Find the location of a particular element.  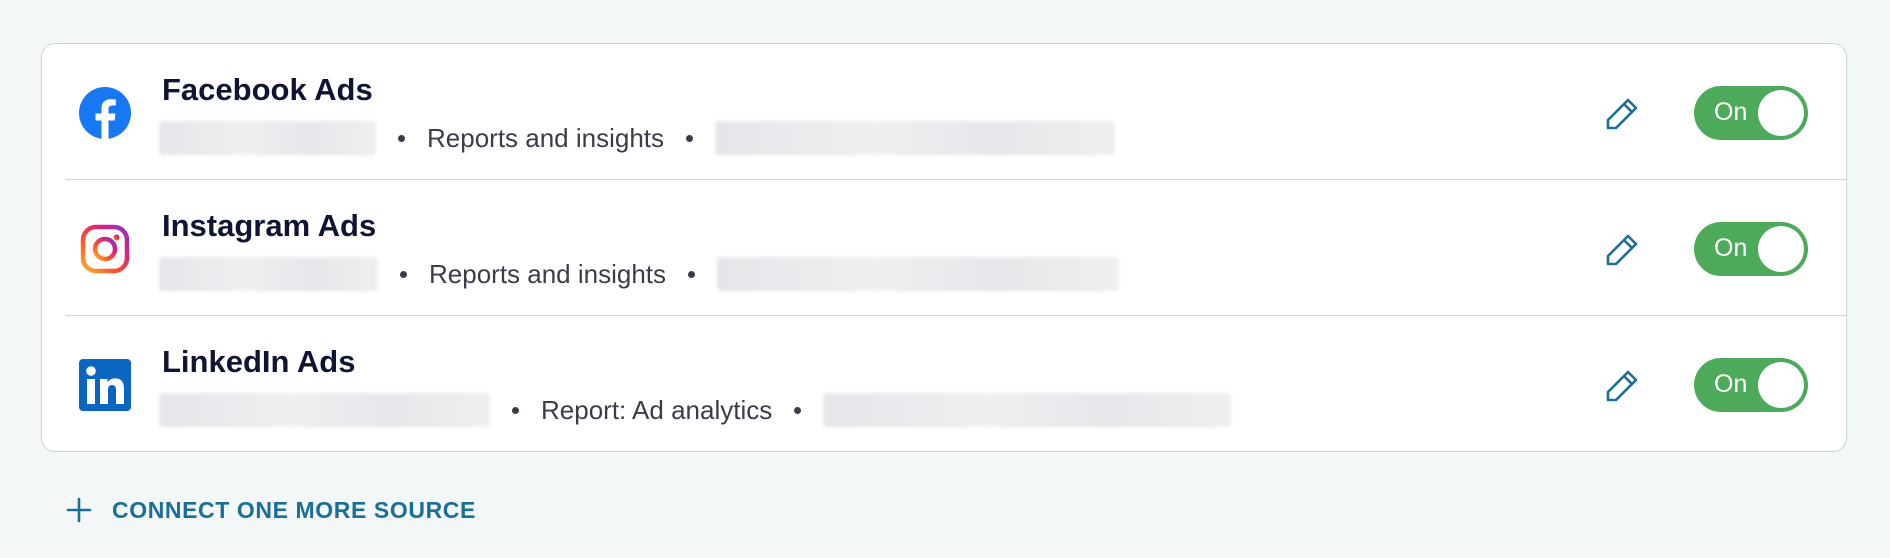

source-title: LinkedIn Ads is located at coordinates (259, 361).